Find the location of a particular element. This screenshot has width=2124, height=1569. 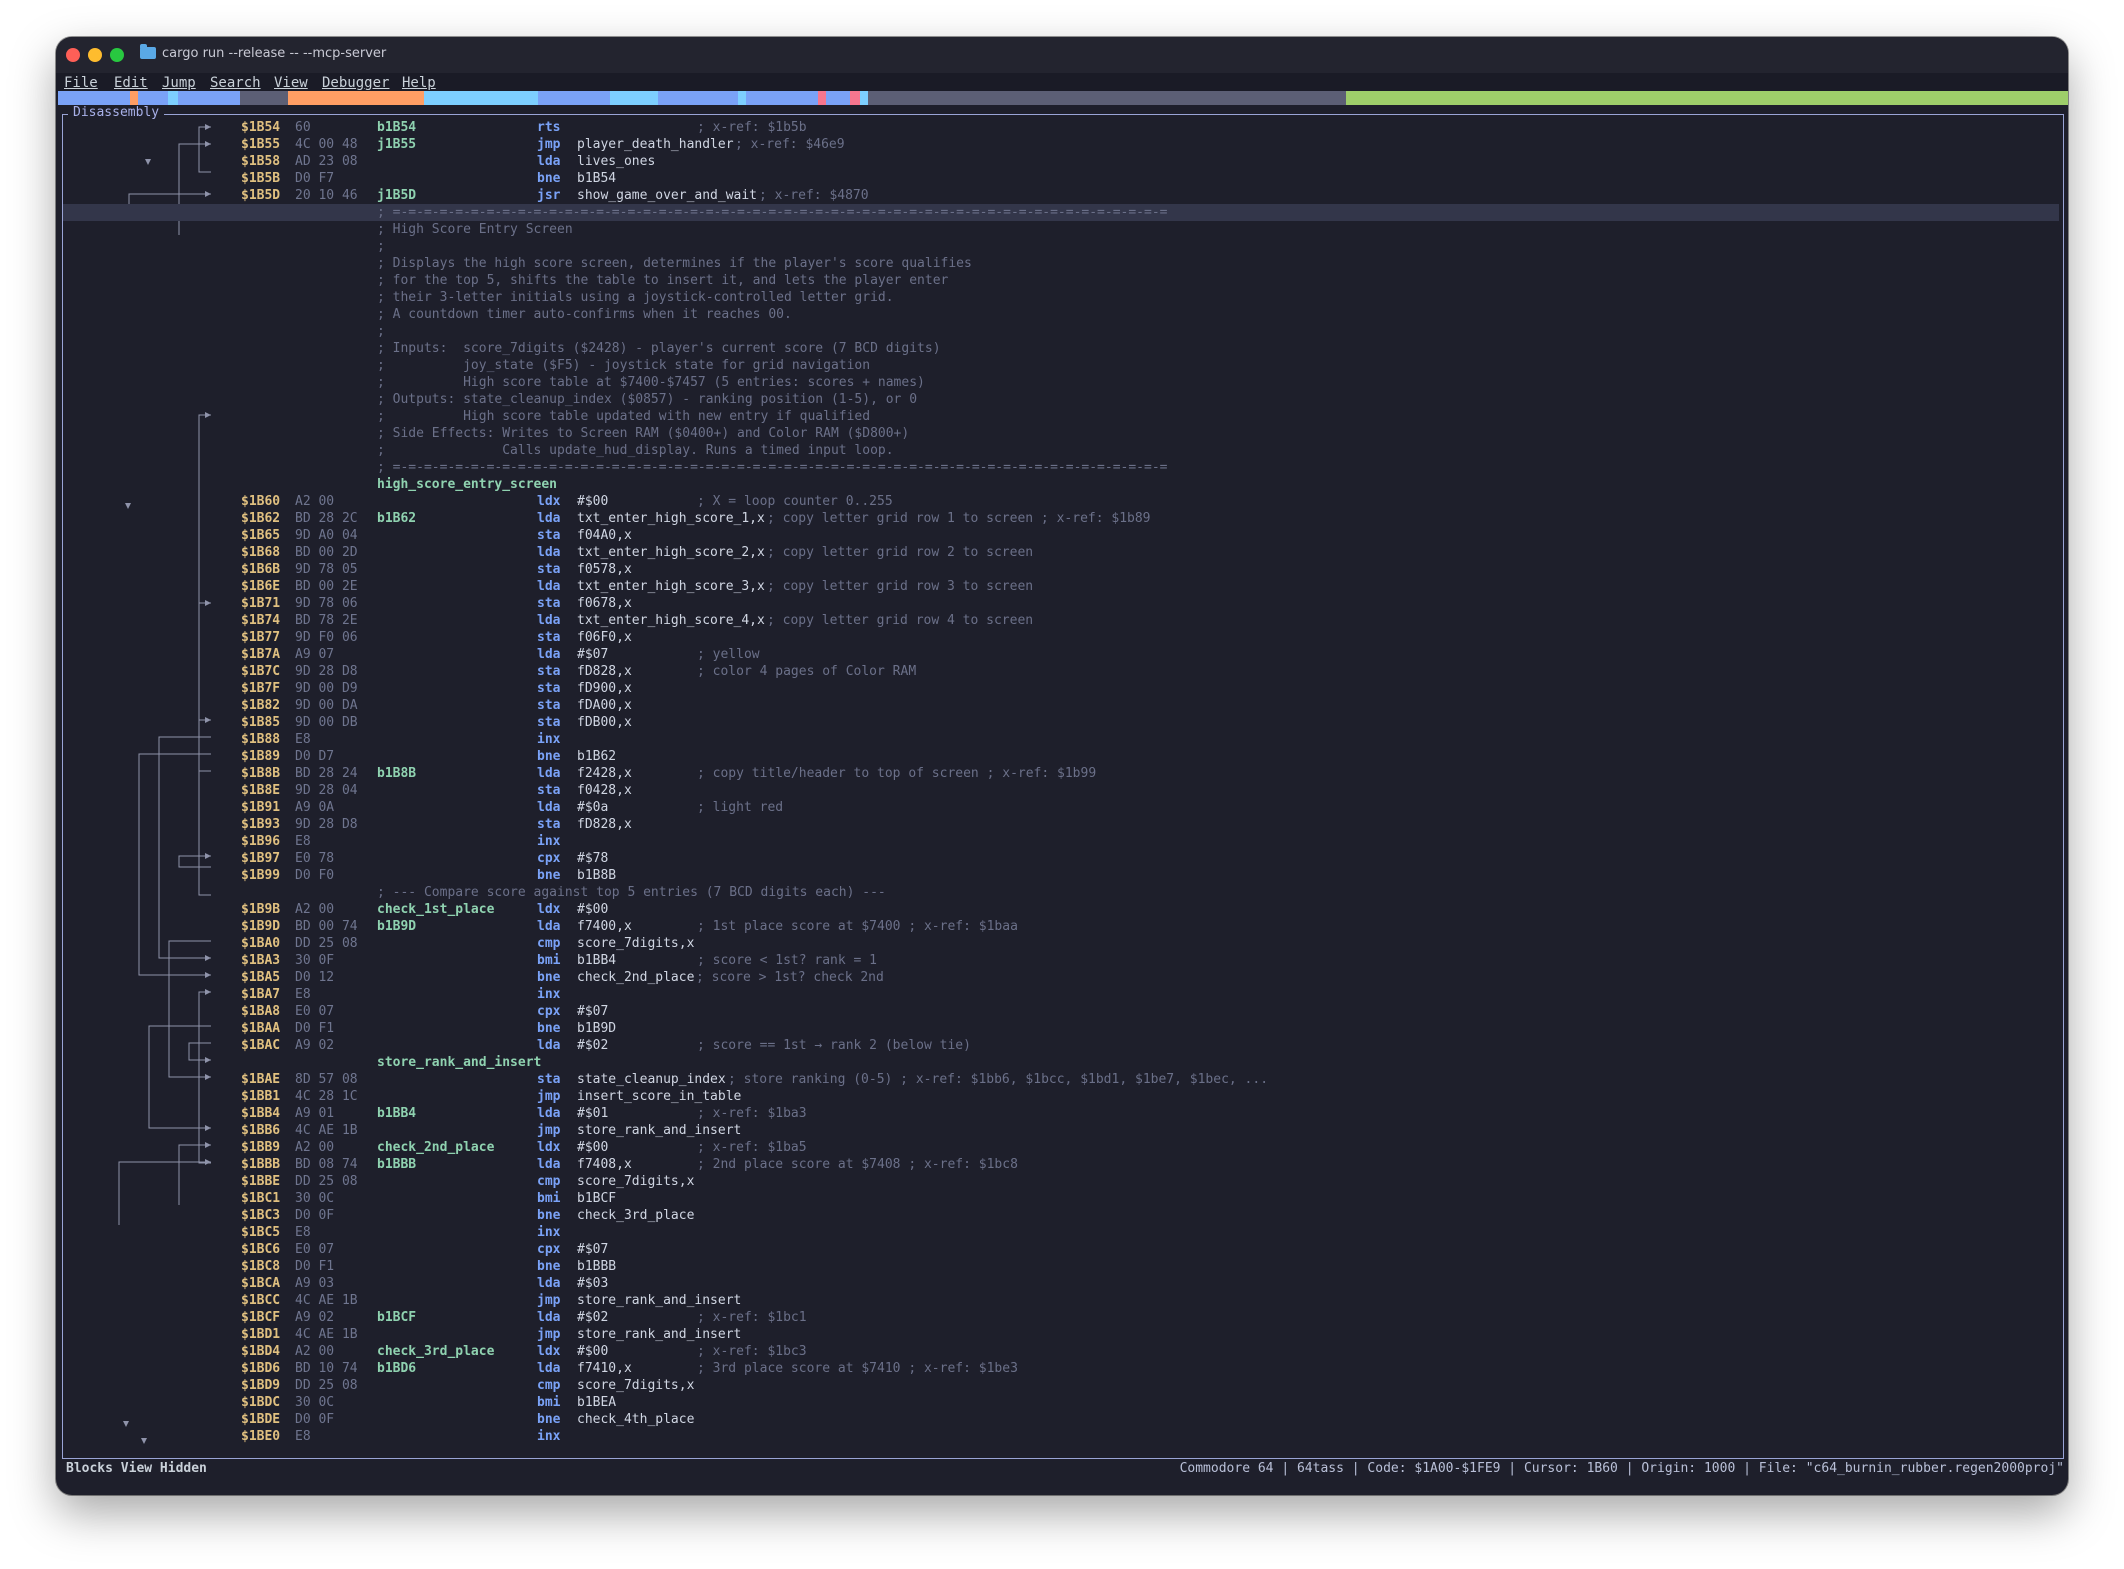

instruction-line: $1B65 9D A0 04 sta f04A0,x is located at coordinates (1061, 535).